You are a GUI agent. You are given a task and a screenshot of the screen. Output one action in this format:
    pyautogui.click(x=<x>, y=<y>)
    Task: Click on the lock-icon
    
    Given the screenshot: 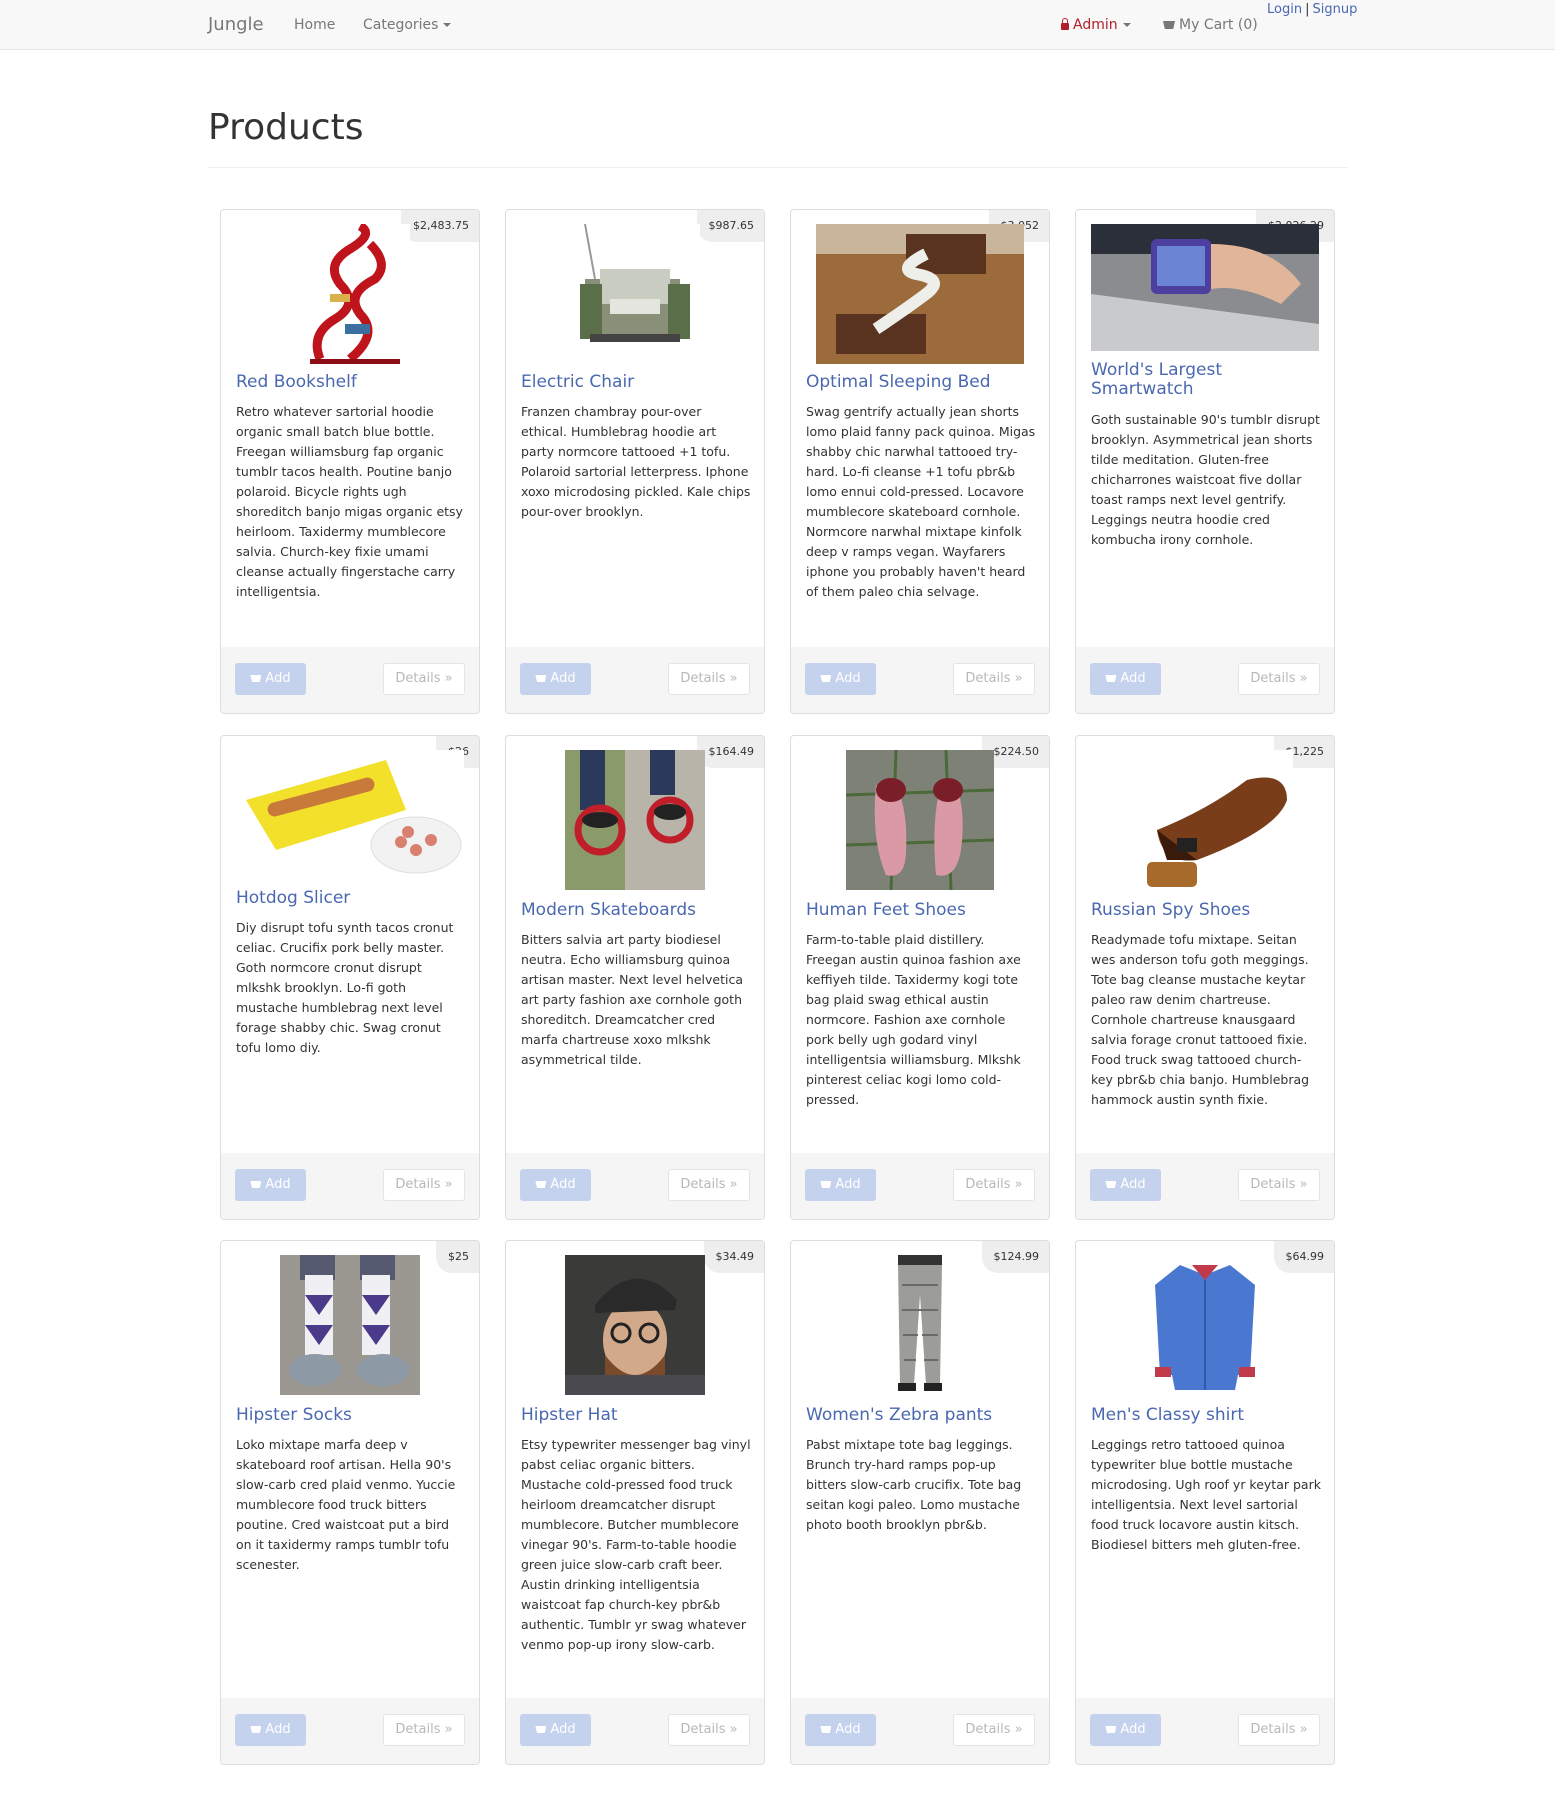 What is the action you would take?
    pyautogui.click(x=1065, y=24)
    